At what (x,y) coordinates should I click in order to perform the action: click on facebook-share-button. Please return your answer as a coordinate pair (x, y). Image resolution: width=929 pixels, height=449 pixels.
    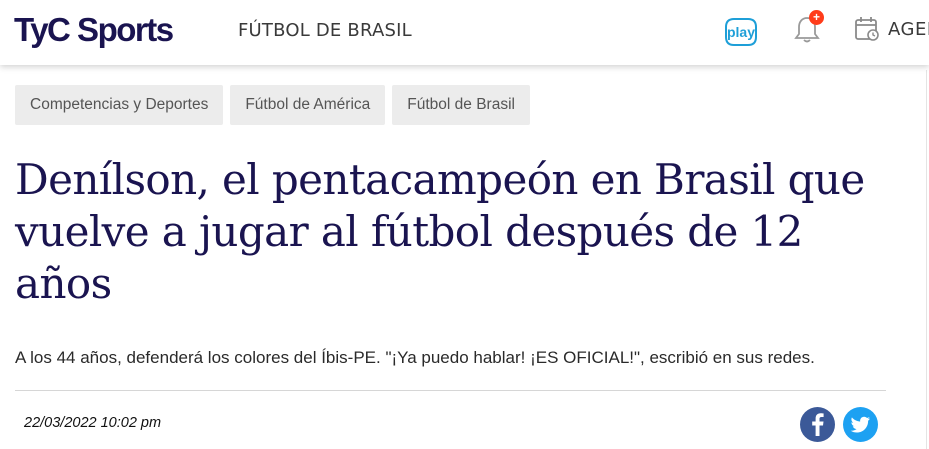
    Looking at the image, I should click on (817, 424).